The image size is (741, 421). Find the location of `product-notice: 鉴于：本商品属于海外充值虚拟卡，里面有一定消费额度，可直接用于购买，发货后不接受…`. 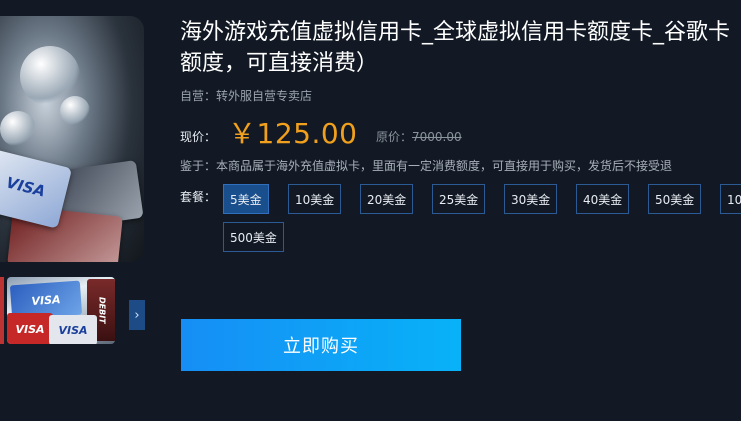

product-notice: 鉴于：本商品属于海外充值虚拟卡，里面有一定消费额度，可直接用于购买，发货后不接受… is located at coordinates (426, 166).